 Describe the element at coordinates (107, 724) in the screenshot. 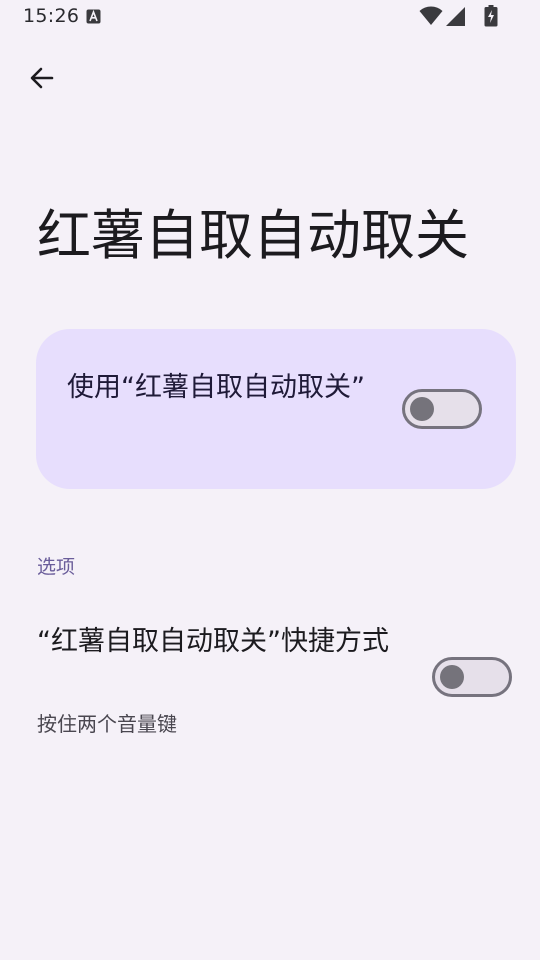

I see `shortcut-summary: 按住两个音量键` at that location.